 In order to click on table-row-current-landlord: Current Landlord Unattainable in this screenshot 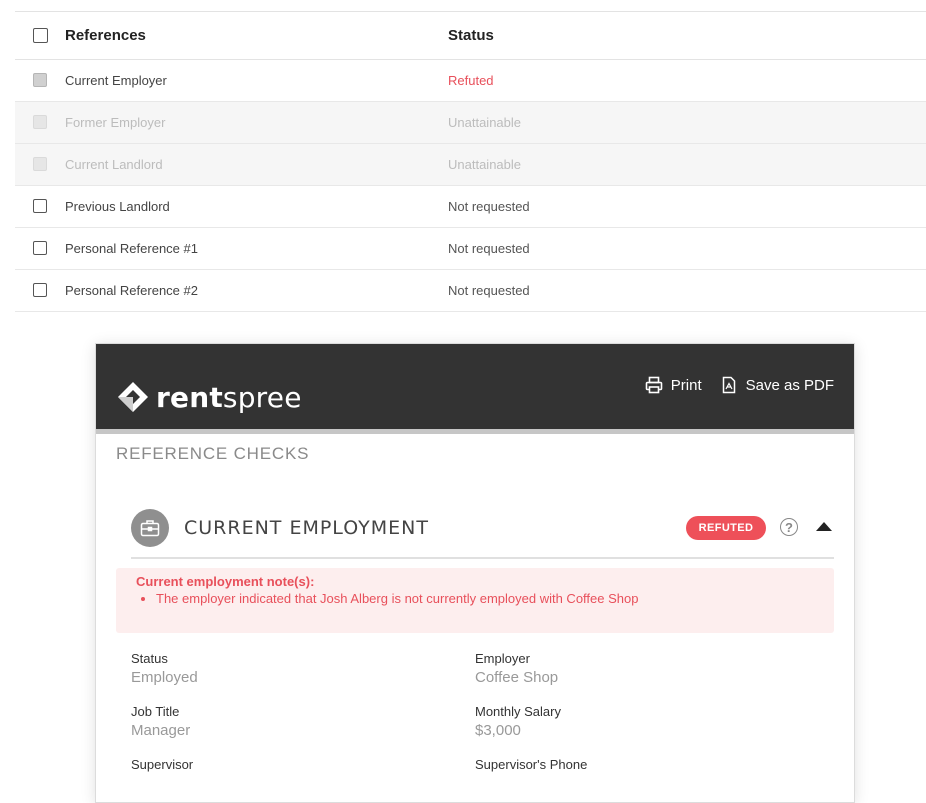, I will do `click(470, 165)`.